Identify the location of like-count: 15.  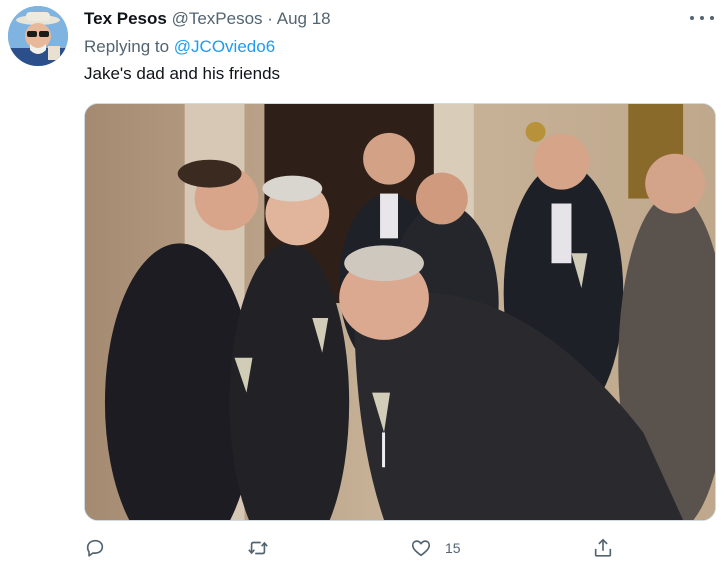
(453, 548).